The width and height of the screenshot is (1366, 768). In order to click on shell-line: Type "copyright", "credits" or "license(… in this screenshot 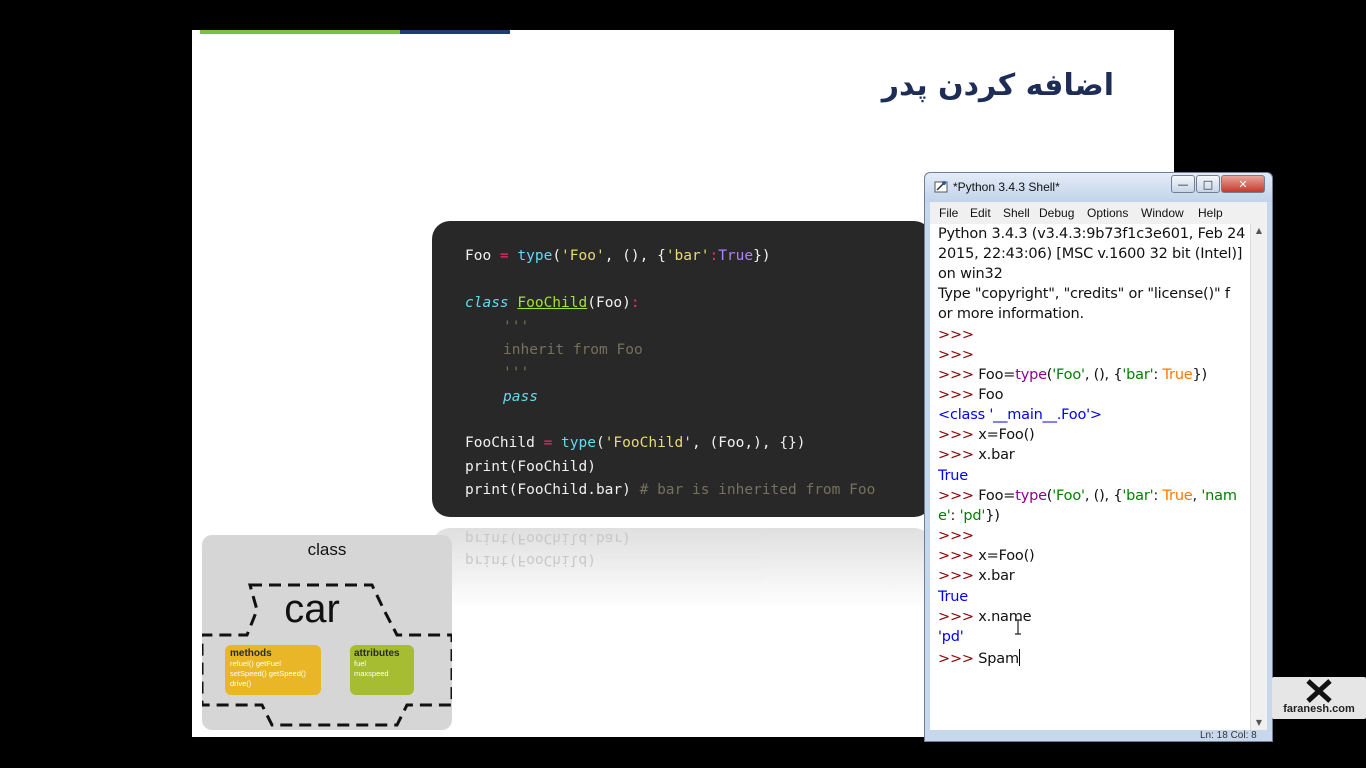, I will do `click(1084, 294)`.